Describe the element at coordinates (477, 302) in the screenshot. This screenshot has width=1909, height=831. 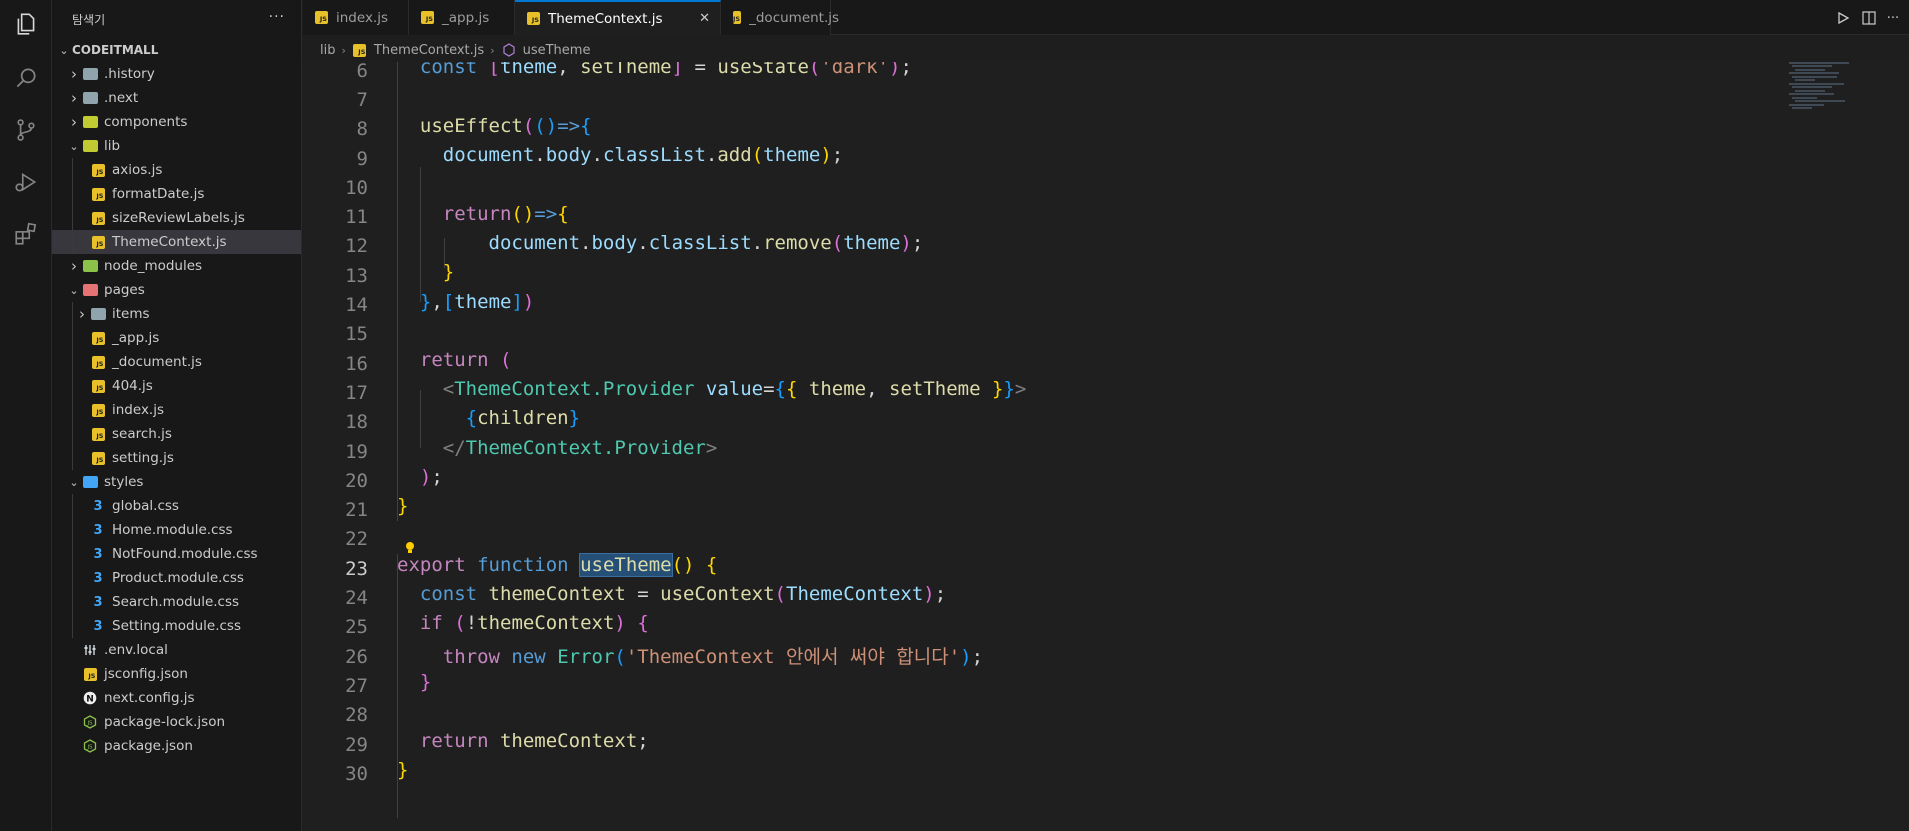
I see `code-line-14: },[theme])` at that location.